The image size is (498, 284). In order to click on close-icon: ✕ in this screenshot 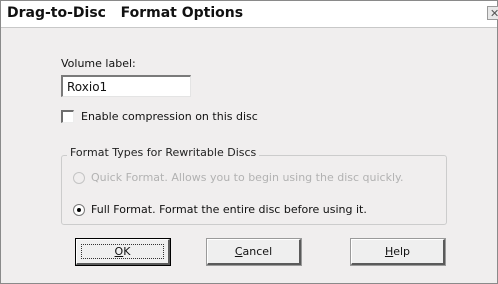, I will do `click(492, 13)`.